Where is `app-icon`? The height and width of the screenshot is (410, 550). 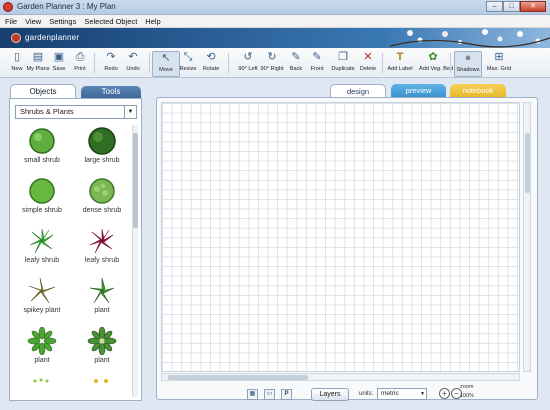 app-icon is located at coordinates (8, 7).